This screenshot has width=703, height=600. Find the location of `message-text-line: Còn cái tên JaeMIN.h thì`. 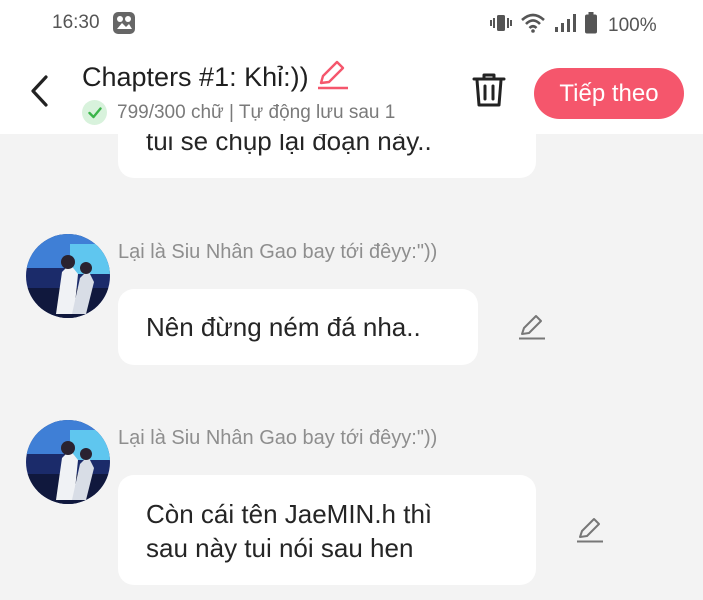

message-text-line: Còn cái tên JaeMIN.h thì is located at coordinates (289, 514).